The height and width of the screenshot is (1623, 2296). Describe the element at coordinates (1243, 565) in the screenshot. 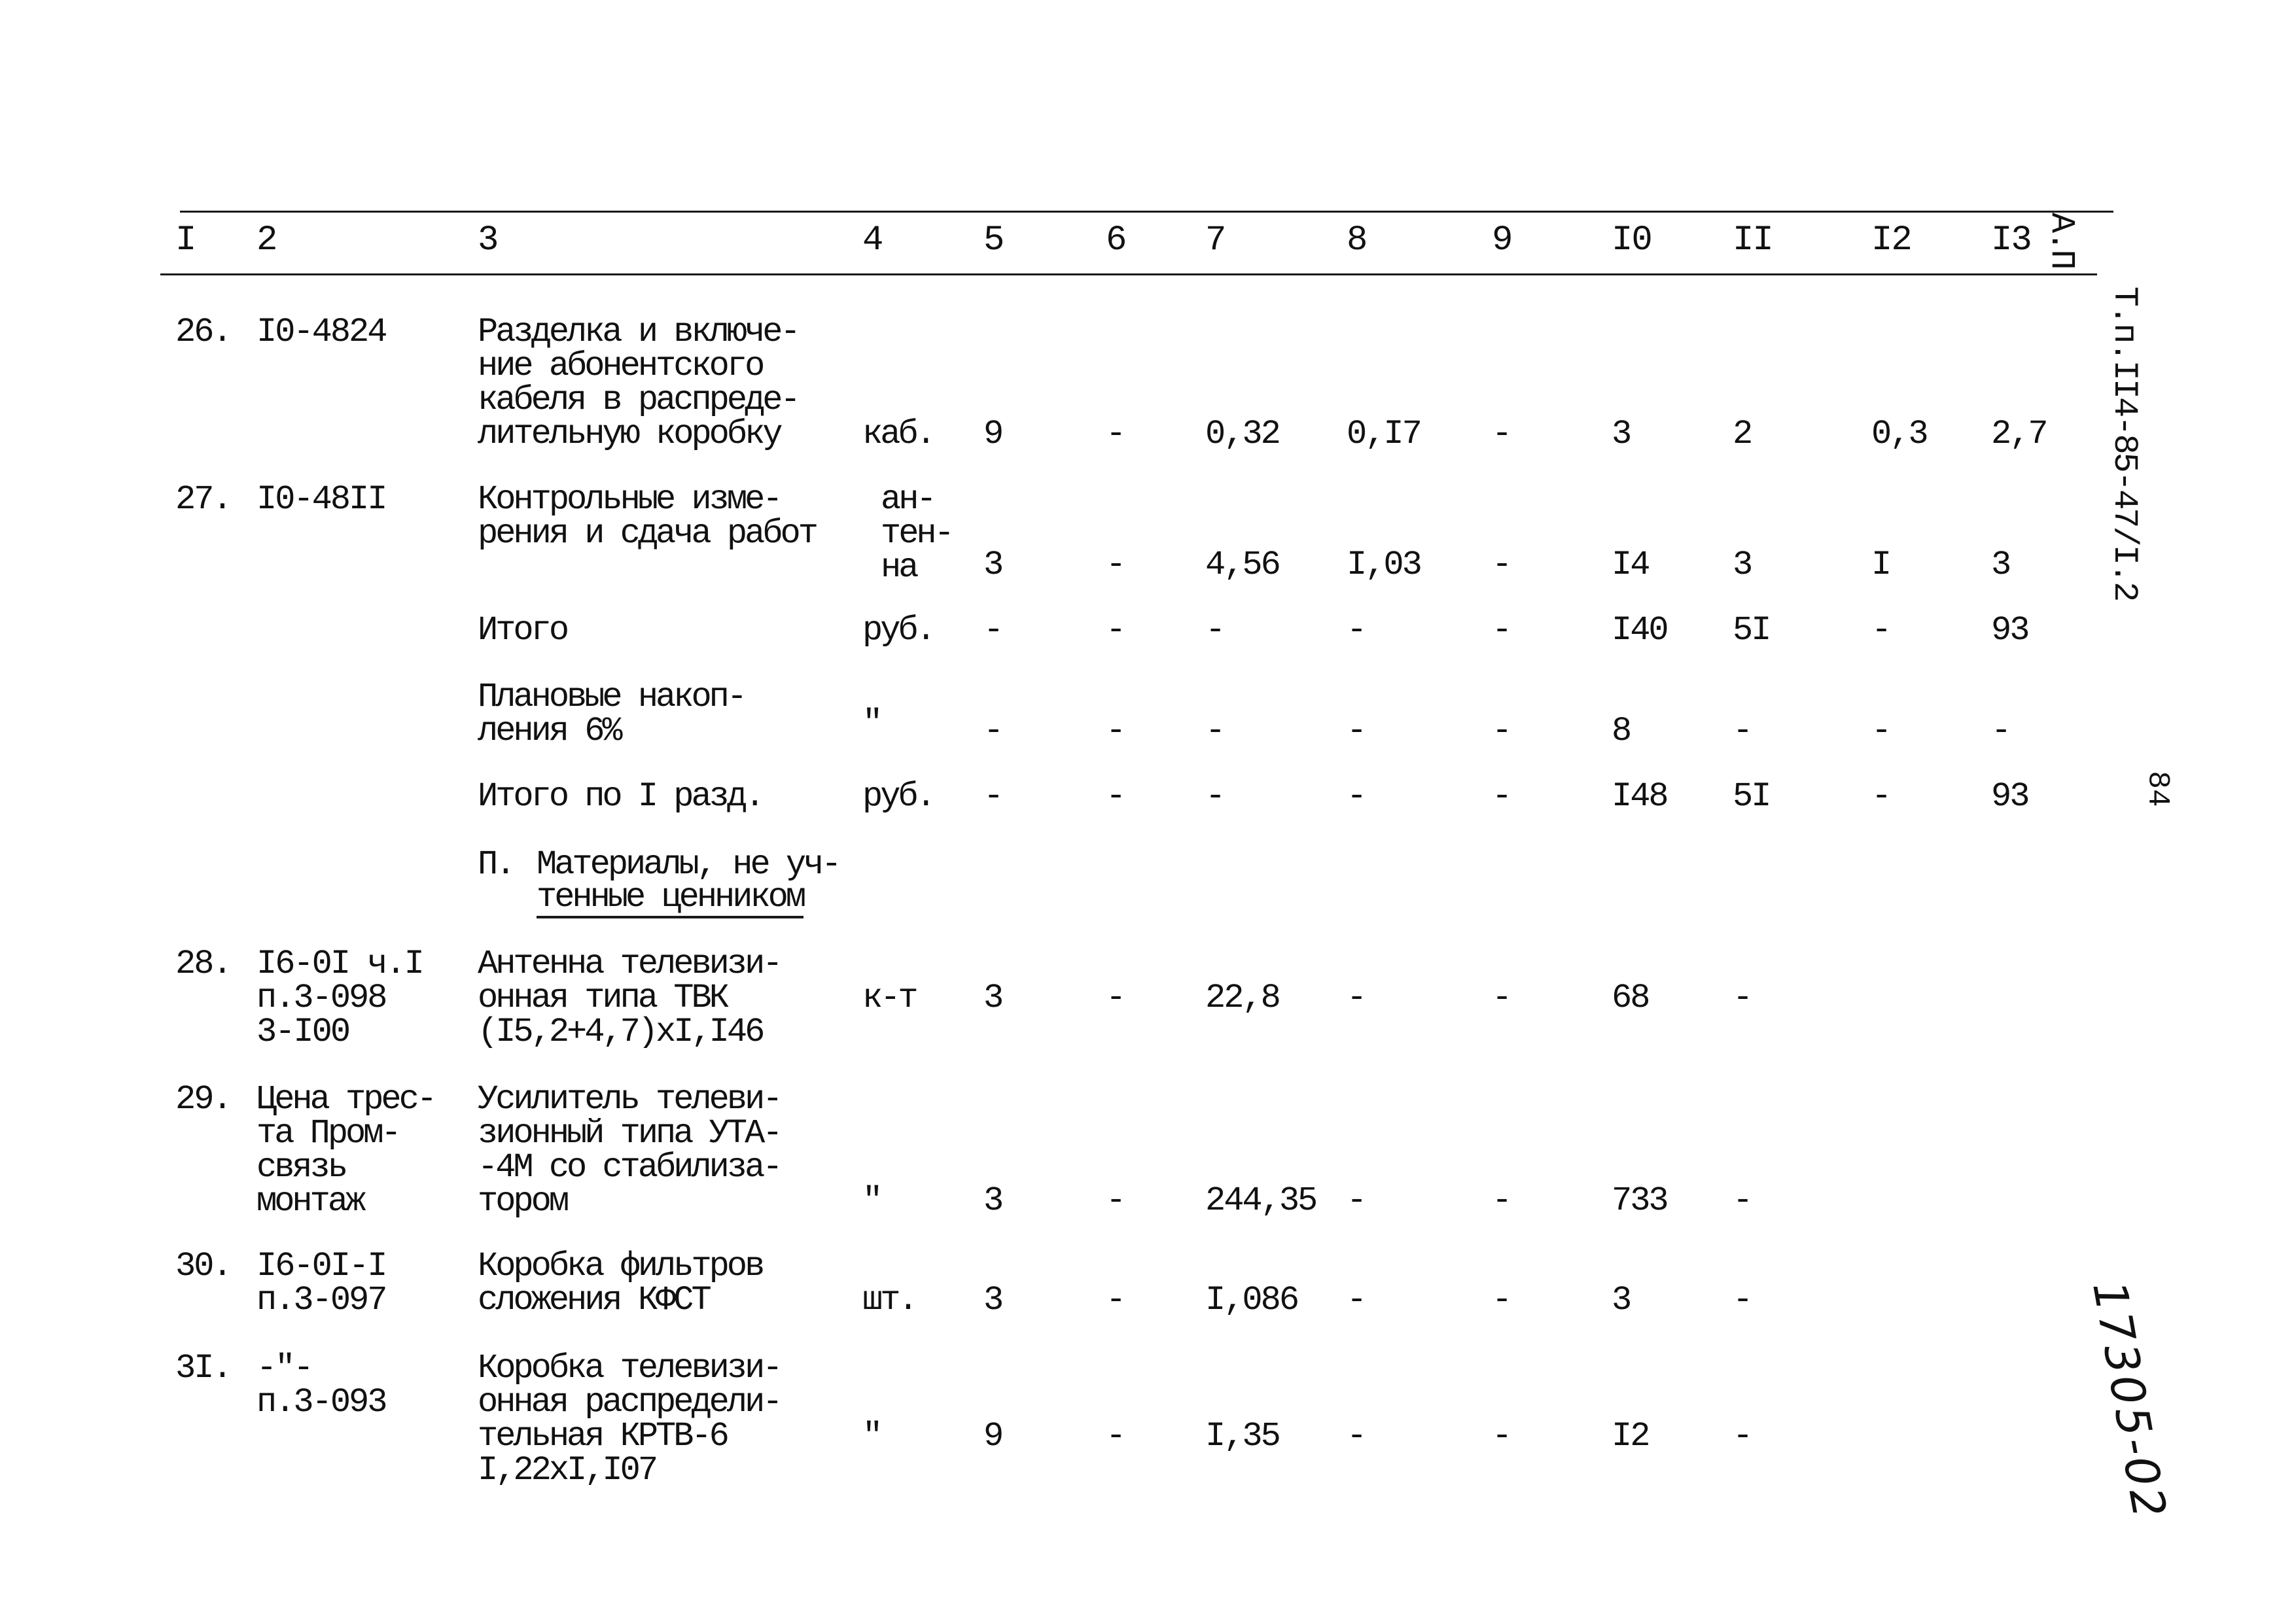

I see `row-col-7: 4,56` at that location.